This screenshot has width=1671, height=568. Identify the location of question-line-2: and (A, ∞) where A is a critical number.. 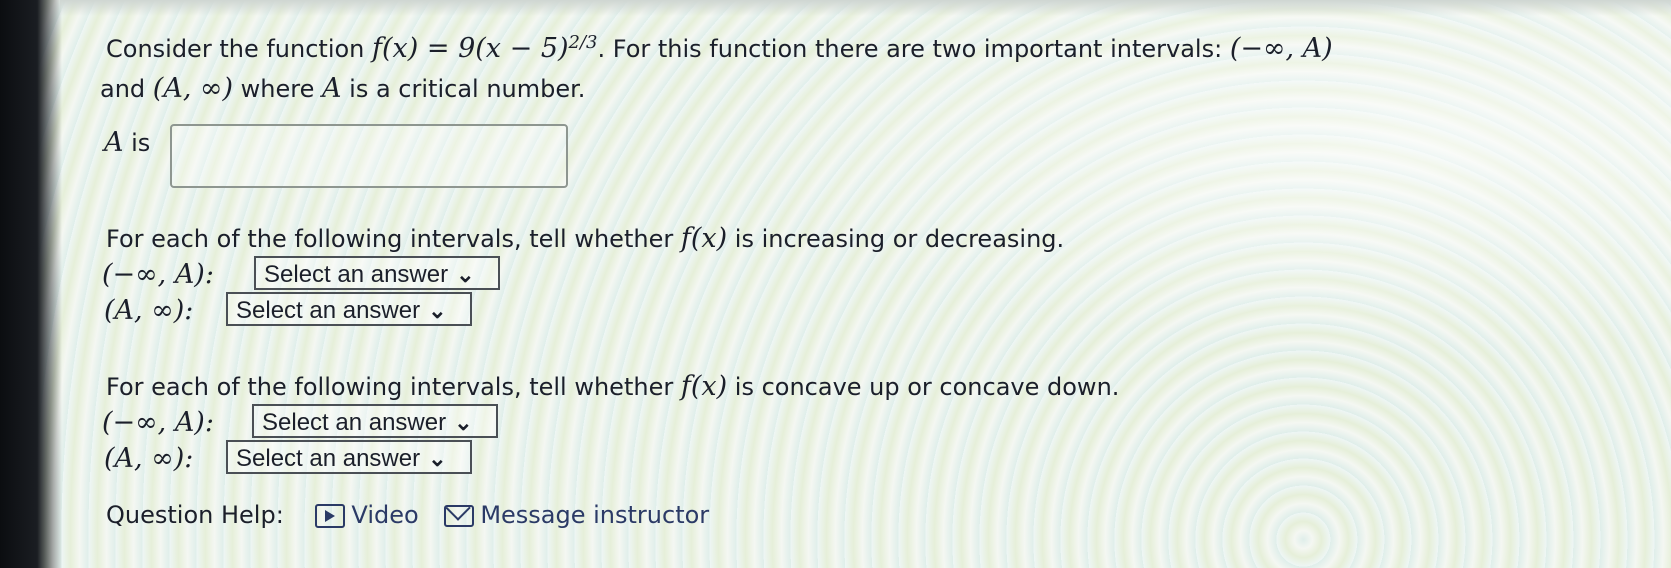
(342, 89).